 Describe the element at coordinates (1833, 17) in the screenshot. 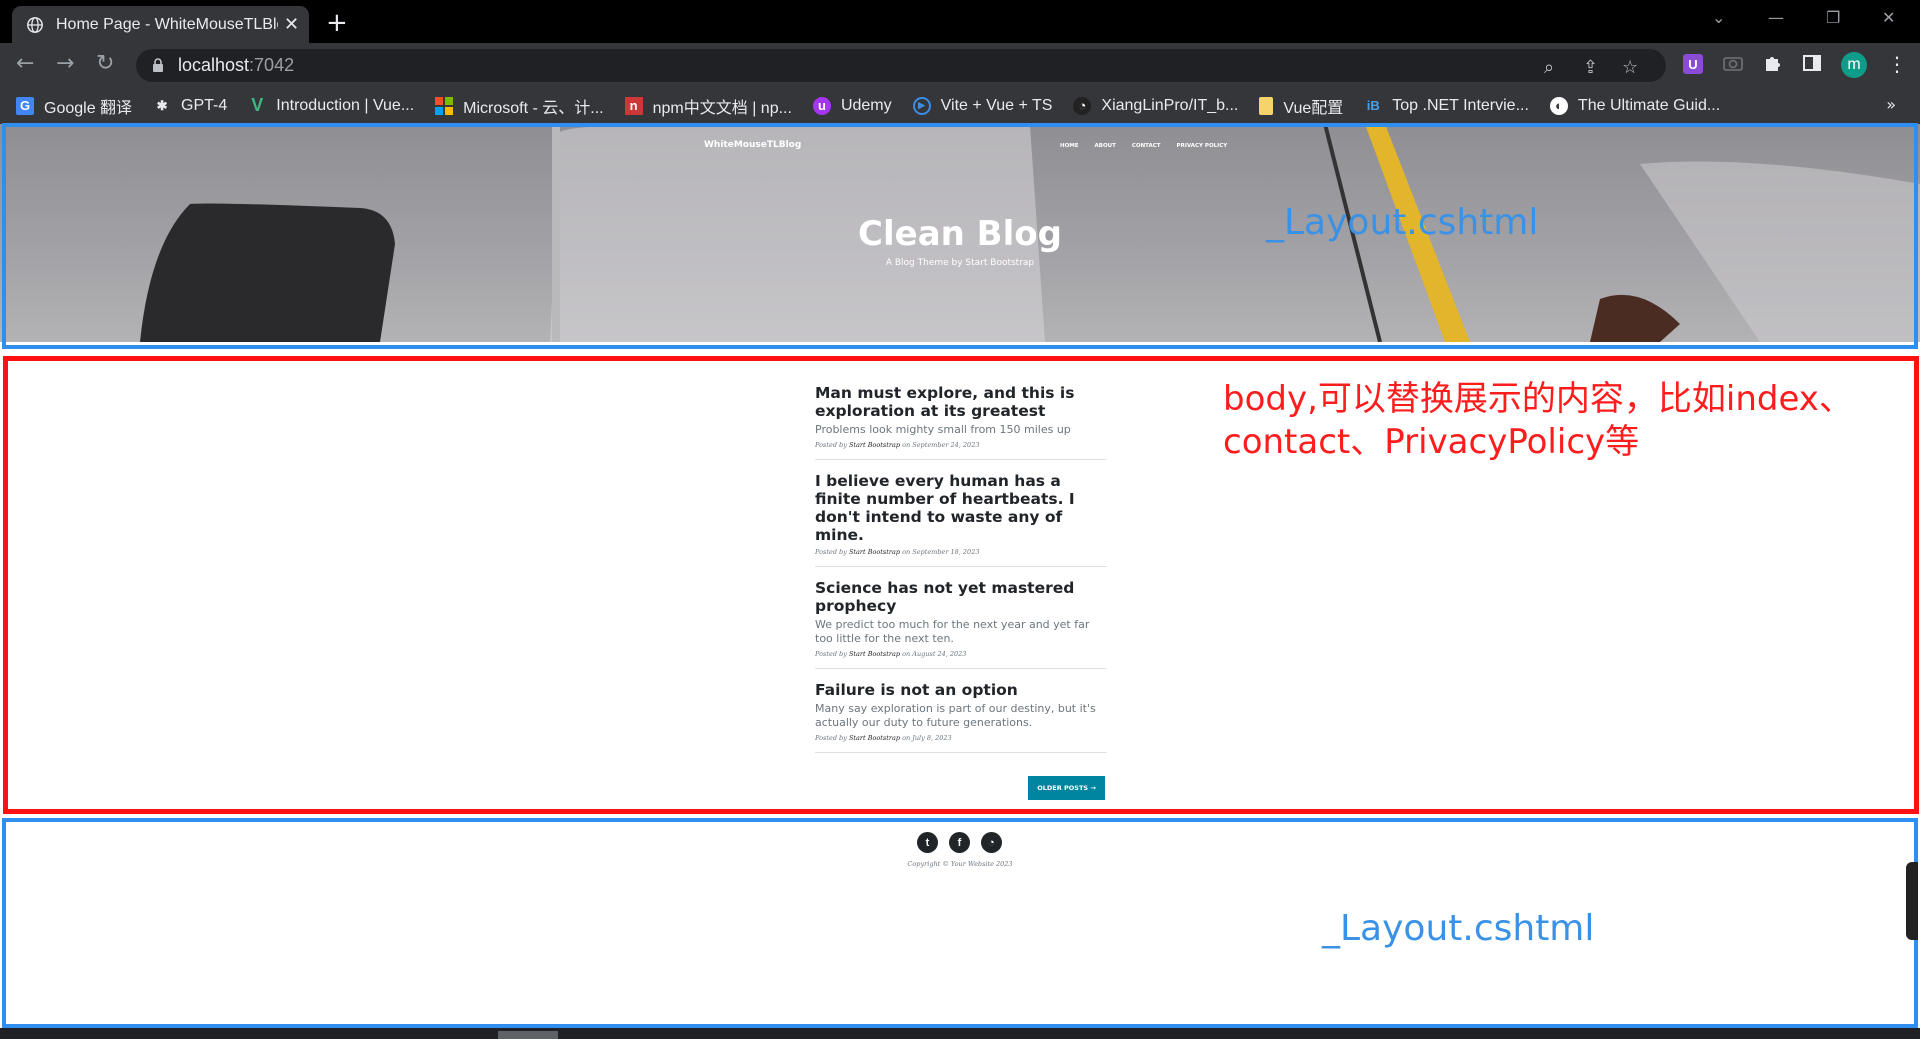

I see `restore-icon: ❐` at that location.